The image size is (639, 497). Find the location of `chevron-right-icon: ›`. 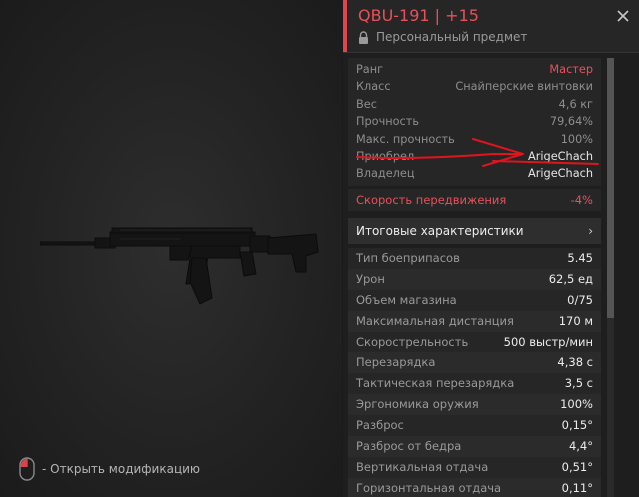

chevron-right-icon: › is located at coordinates (590, 231).